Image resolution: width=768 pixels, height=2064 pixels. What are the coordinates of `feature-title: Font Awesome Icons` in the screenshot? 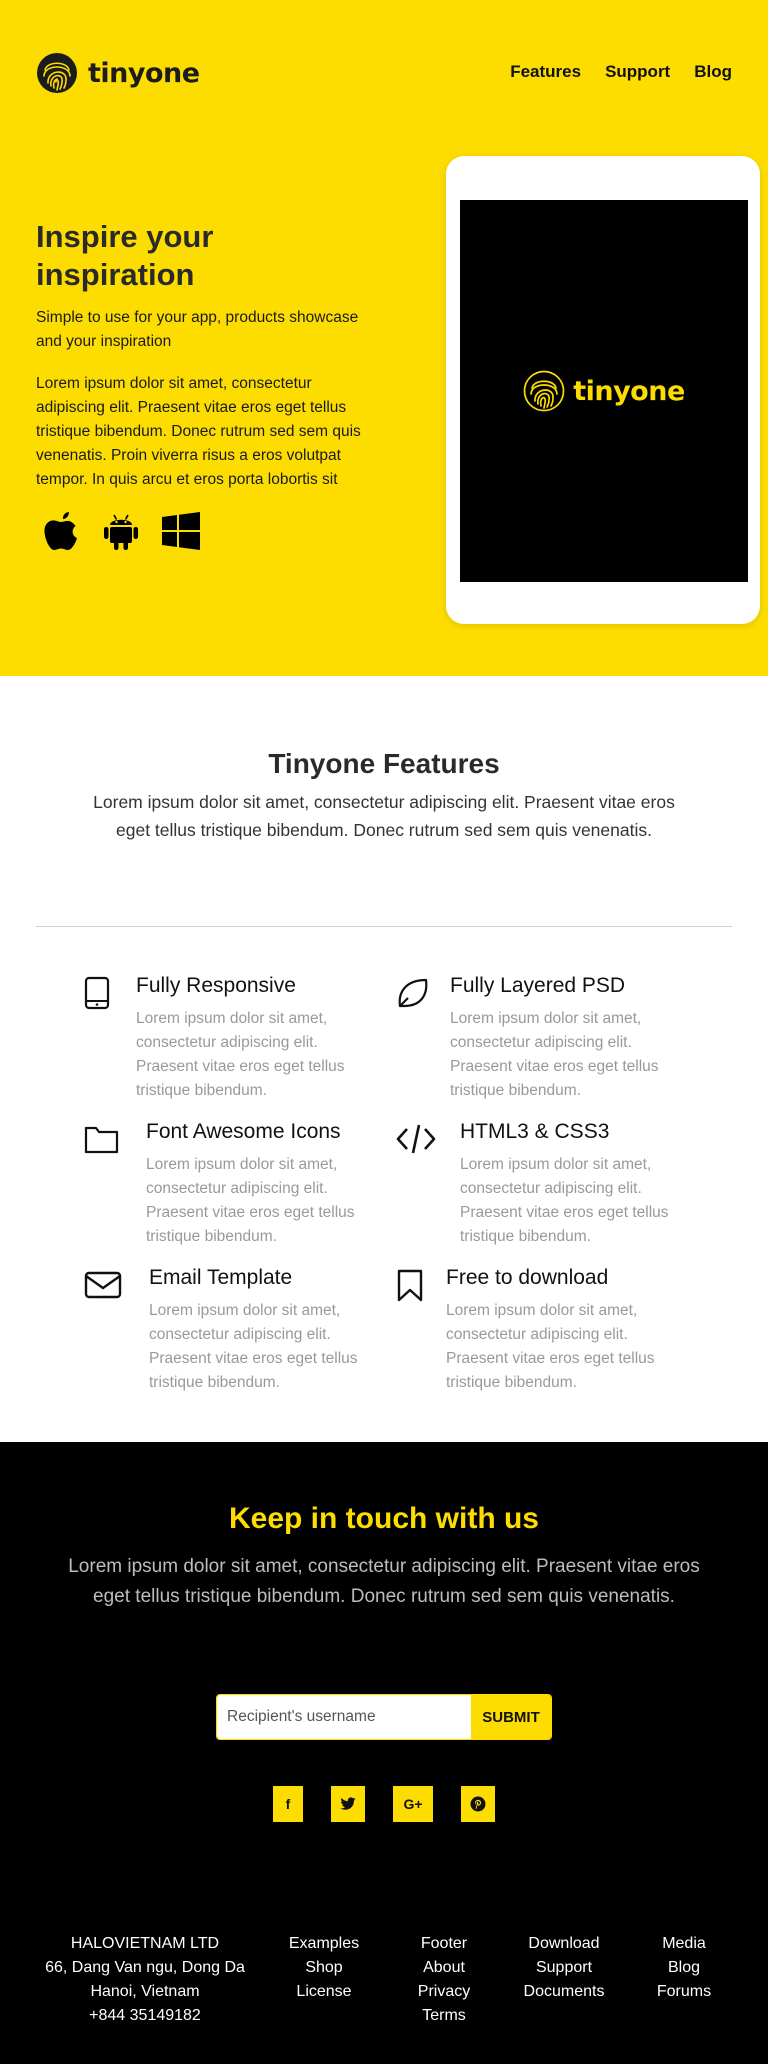 It's located at (243, 1131).